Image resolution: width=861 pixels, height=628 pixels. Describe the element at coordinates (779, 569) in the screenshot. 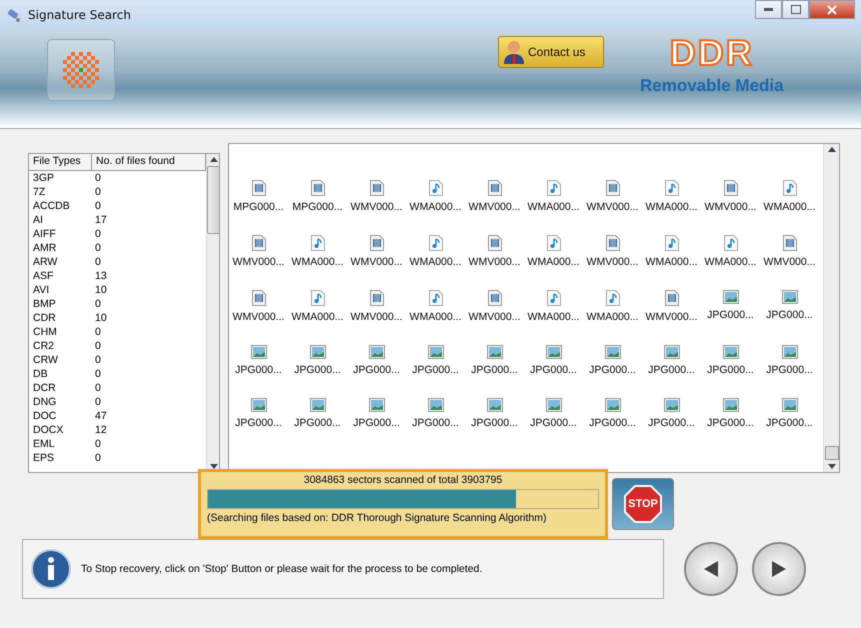

I see `next-button` at that location.